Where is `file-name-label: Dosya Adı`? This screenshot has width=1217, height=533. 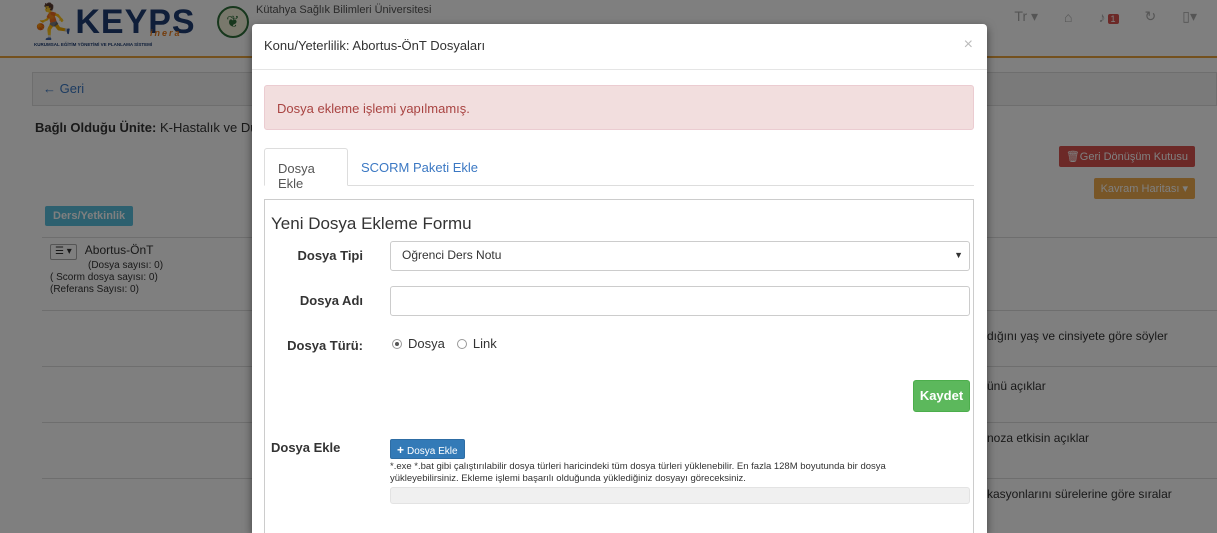 file-name-label: Dosya Adı is located at coordinates (331, 300).